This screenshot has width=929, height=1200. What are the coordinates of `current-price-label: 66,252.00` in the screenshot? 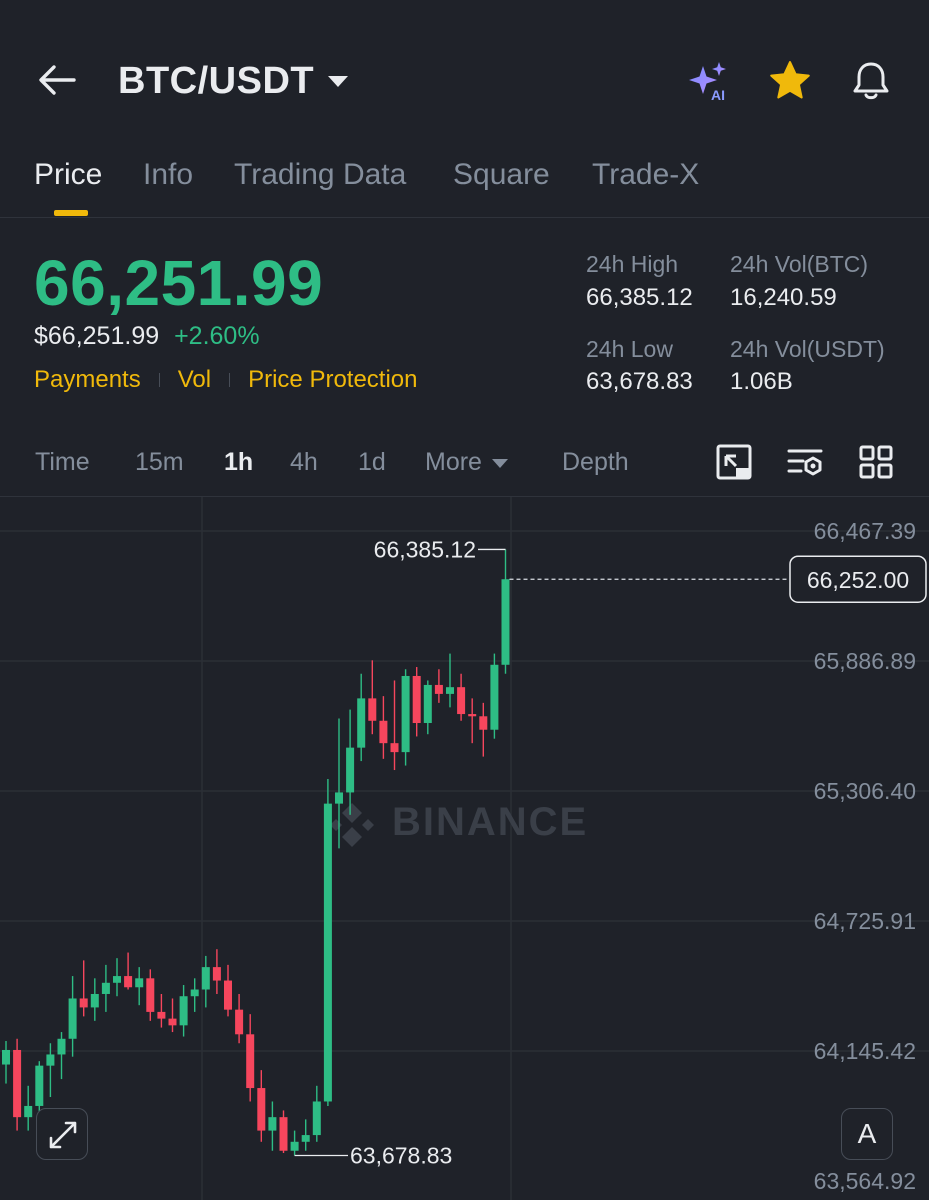 It's located at (858, 580).